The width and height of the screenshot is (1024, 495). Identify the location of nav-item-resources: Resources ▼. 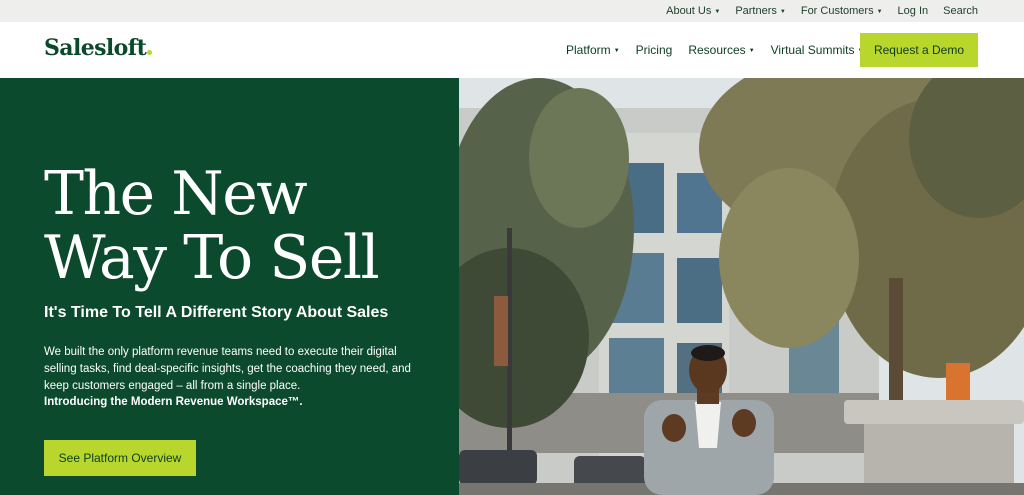
(721, 50).